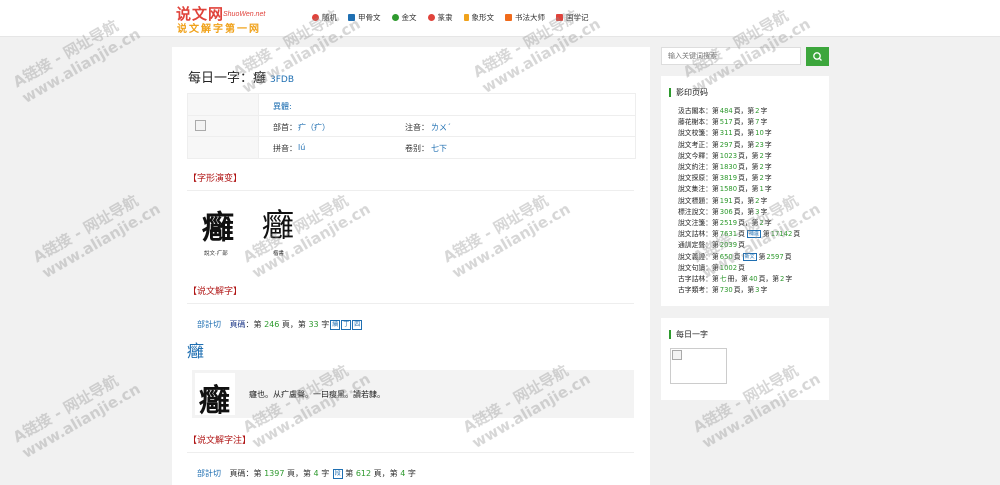 Image resolution: width=1000 pixels, height=485 pixels. Describe the element at coordinates (445, 17) in the screenshot. I see `nav-label: 篆隶` at that location.